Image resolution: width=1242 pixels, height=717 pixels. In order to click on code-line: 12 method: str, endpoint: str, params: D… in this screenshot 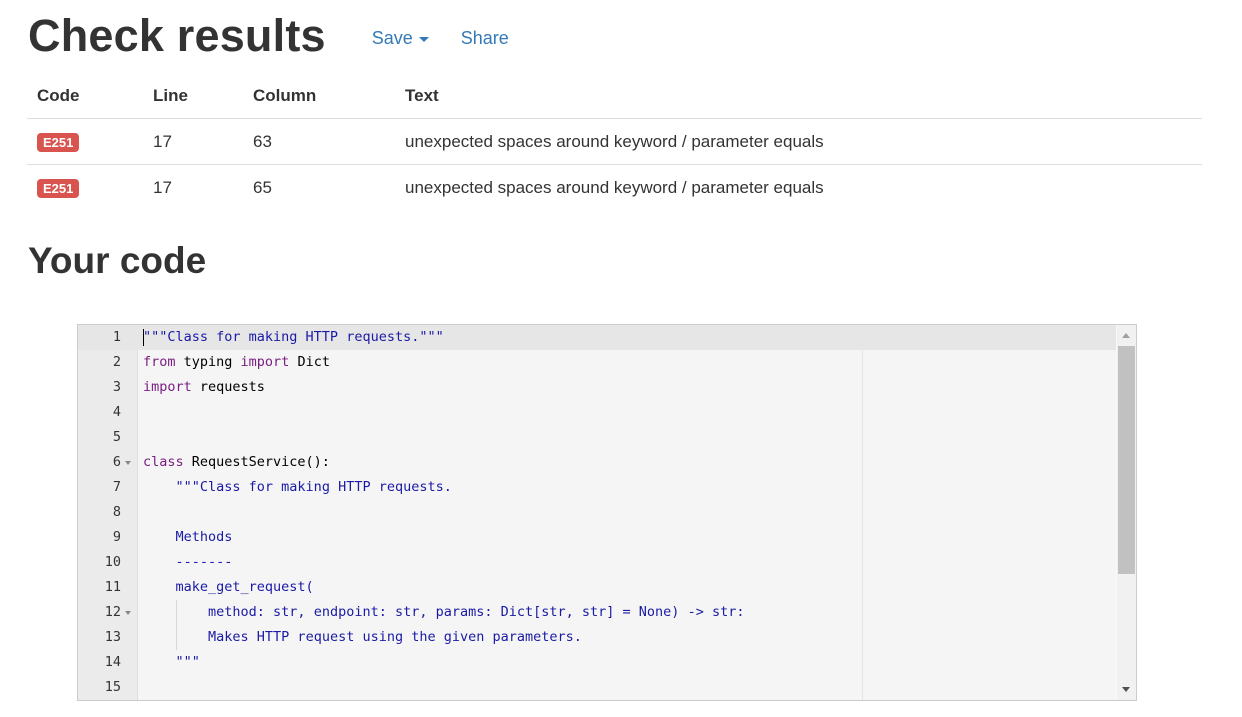, I will do `click(597, 612)`.